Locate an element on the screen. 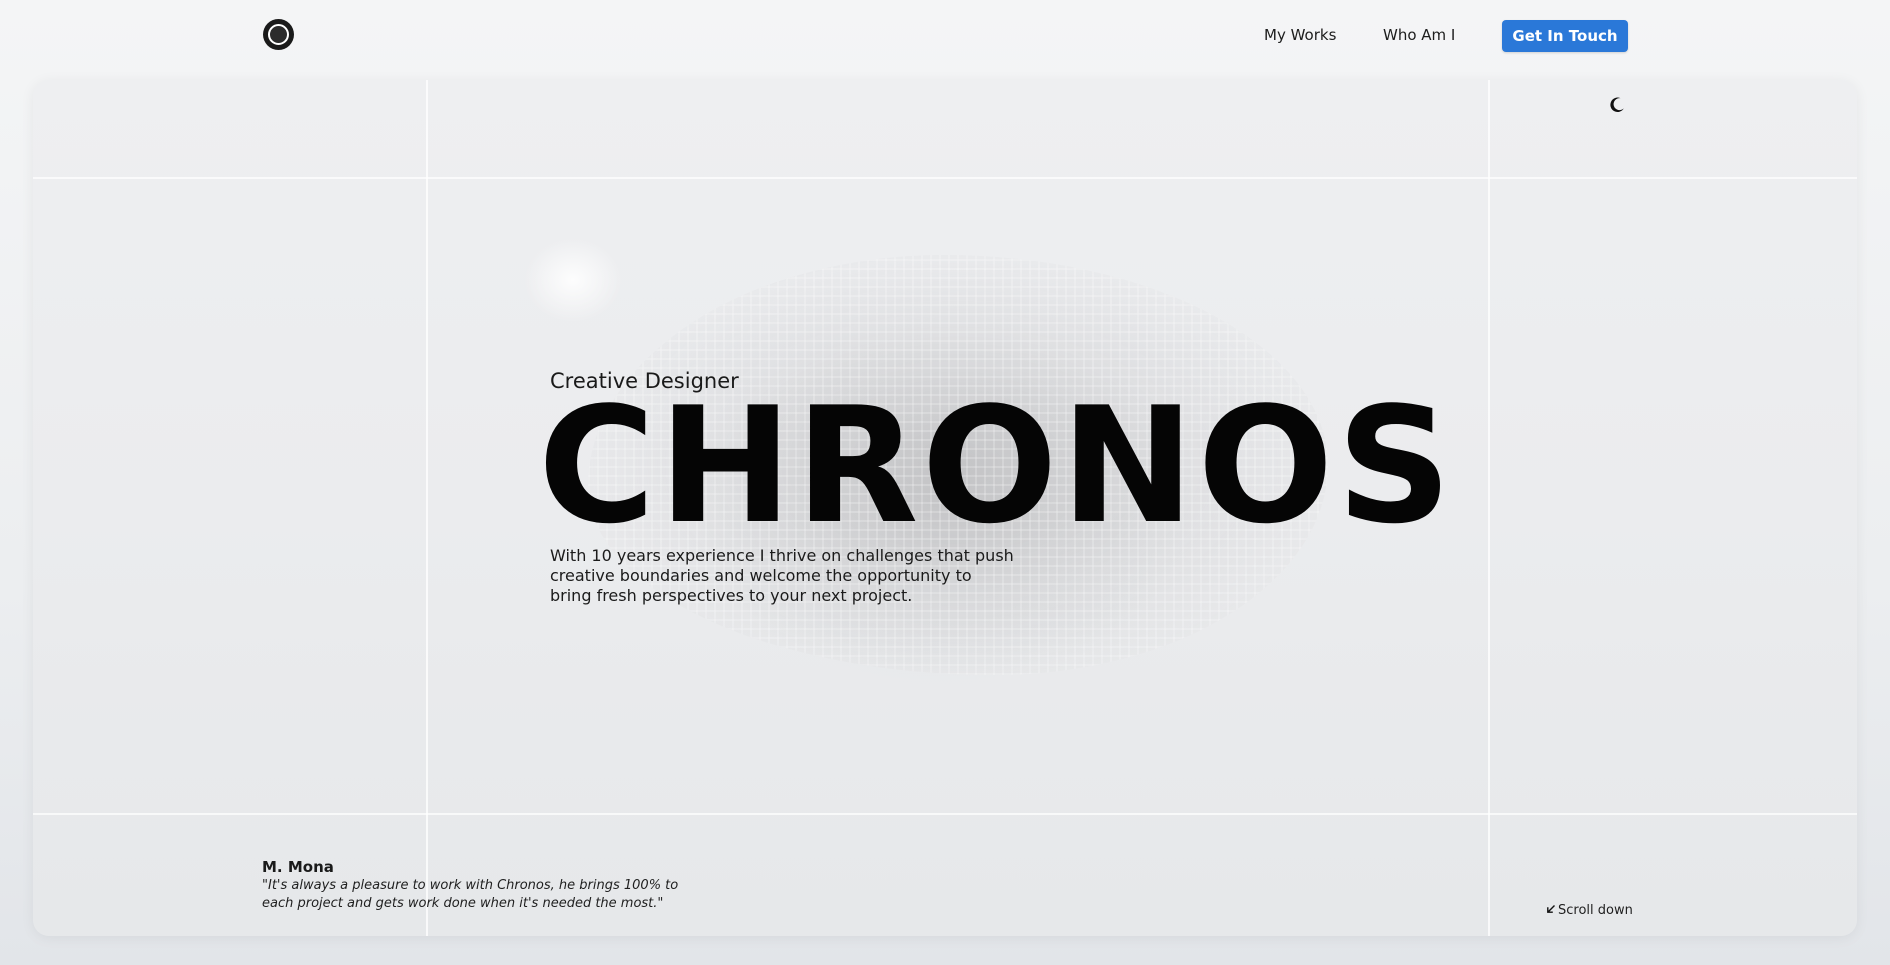 Image resolution: width=1890 pixels, height=965 pixels. get-in-touch-button: Get In Touch is located at coordinates (1565, 36).